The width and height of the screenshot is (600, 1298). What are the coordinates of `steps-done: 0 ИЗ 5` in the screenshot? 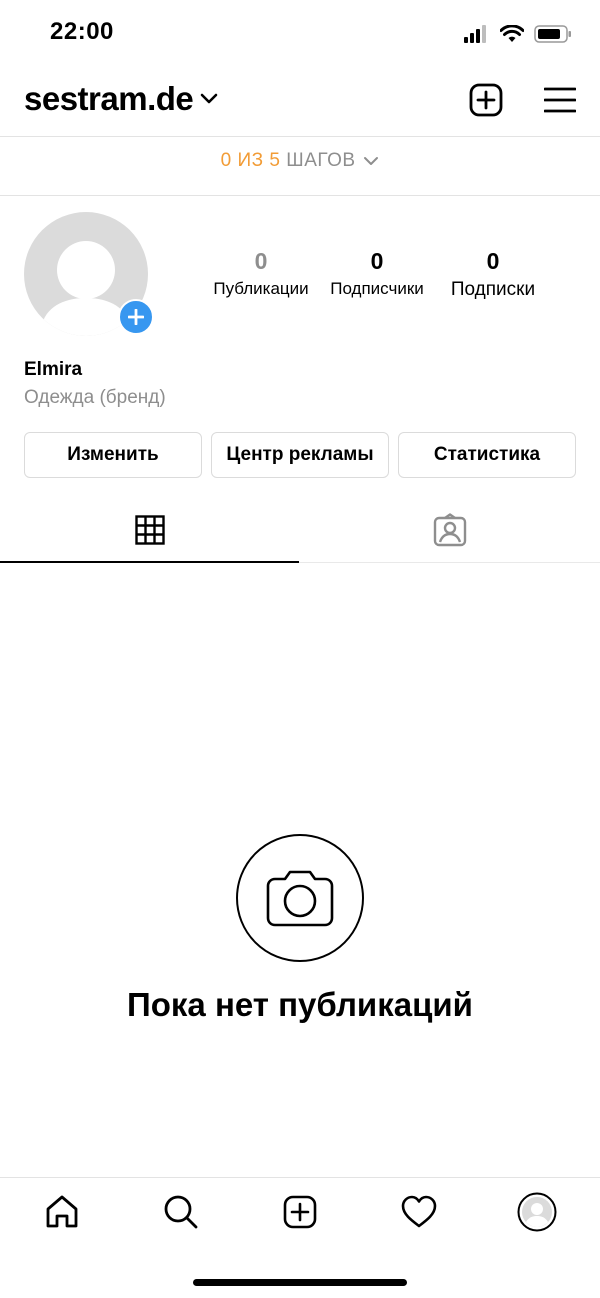 It's located at (250, 160).